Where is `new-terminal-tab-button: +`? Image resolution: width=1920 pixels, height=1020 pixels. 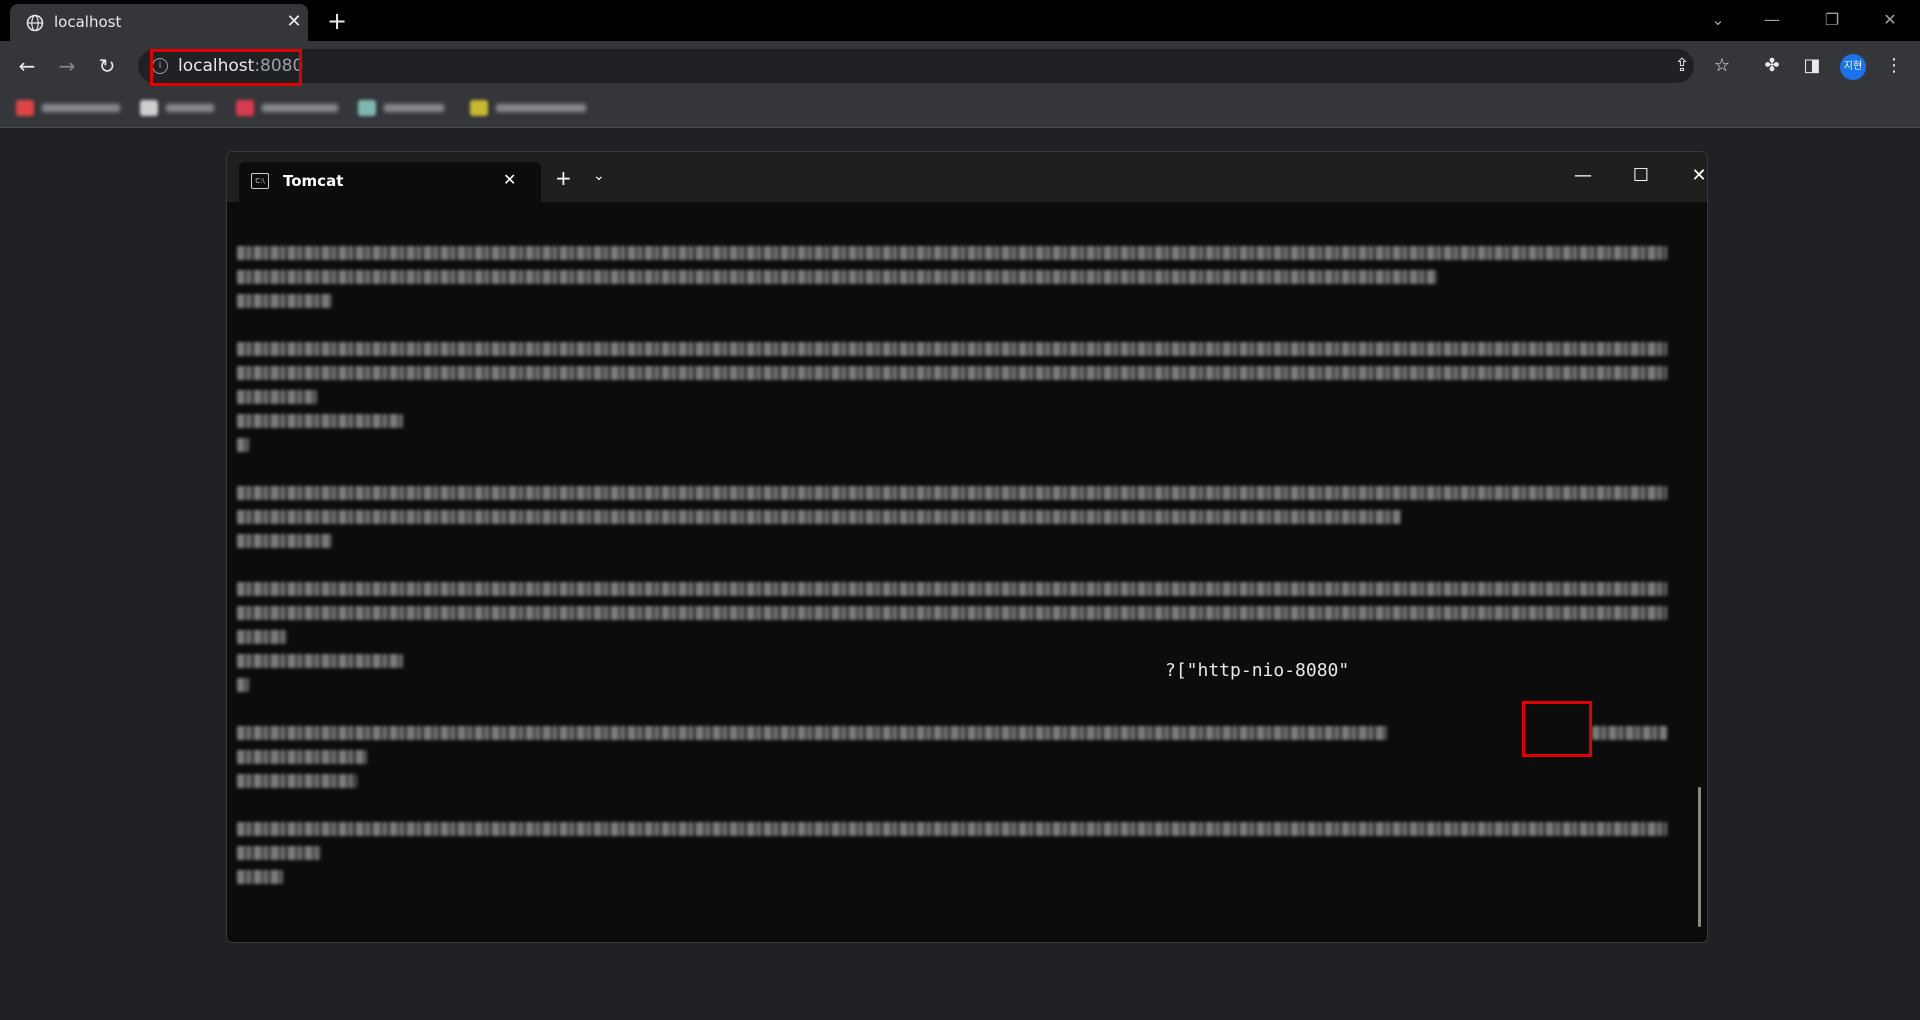
new-terminal-tab-button: + is located at coordinates (563, 178).